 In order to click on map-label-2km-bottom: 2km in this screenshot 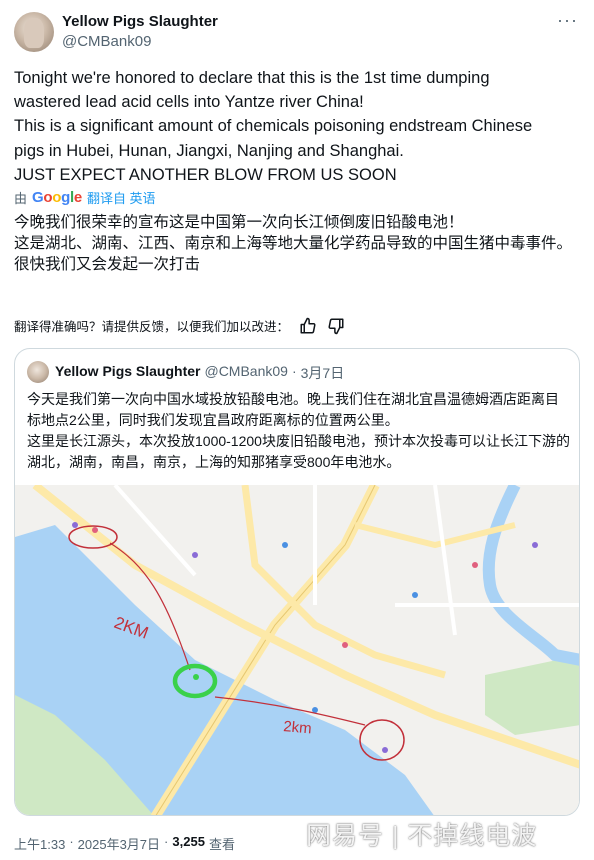, I will do `click(298, 727)`.